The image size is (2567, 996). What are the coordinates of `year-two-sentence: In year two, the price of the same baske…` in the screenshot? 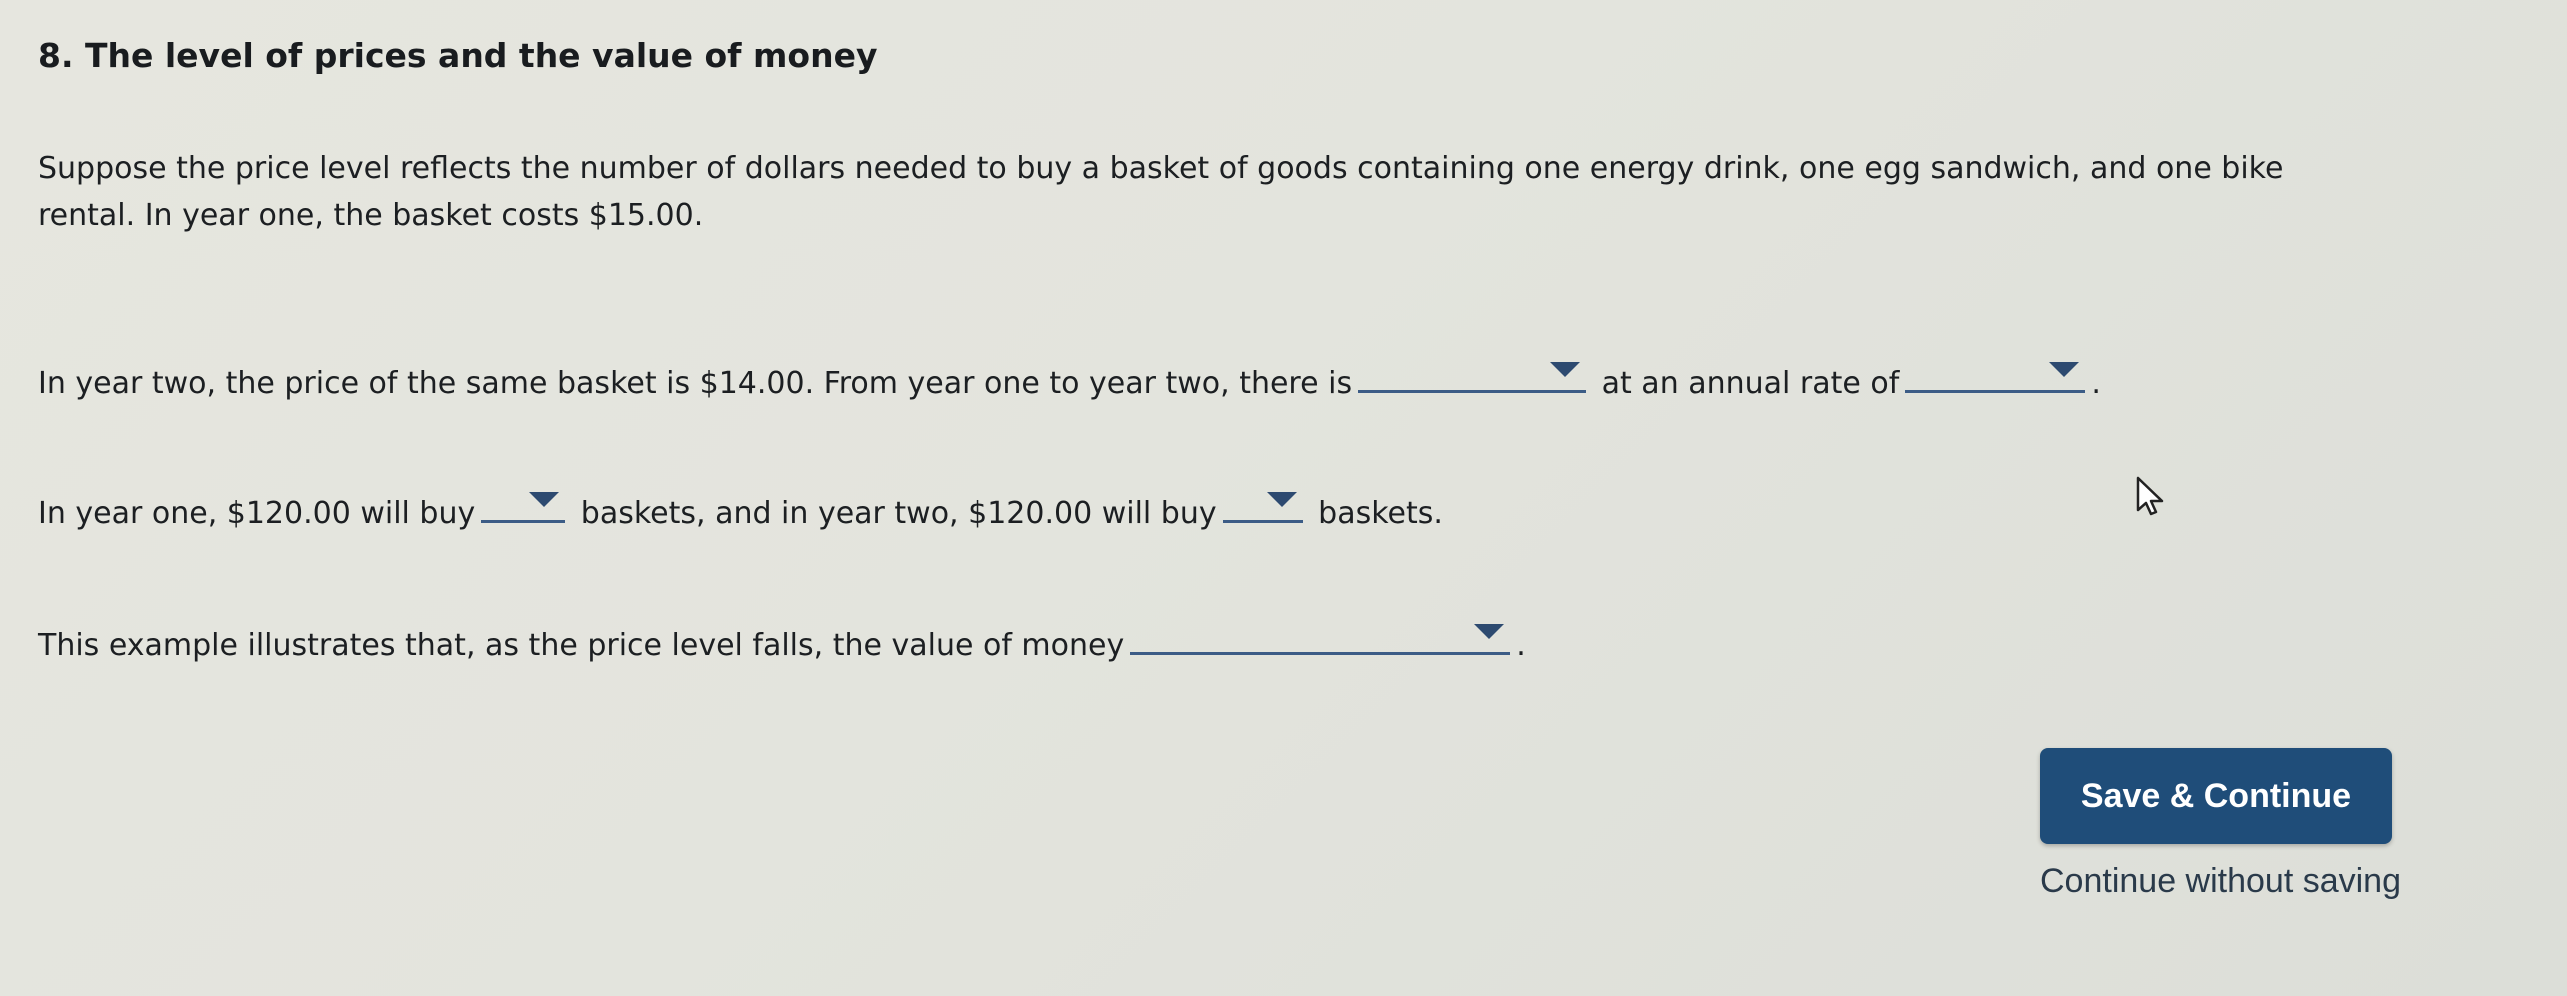 It's located at (1069, 379).